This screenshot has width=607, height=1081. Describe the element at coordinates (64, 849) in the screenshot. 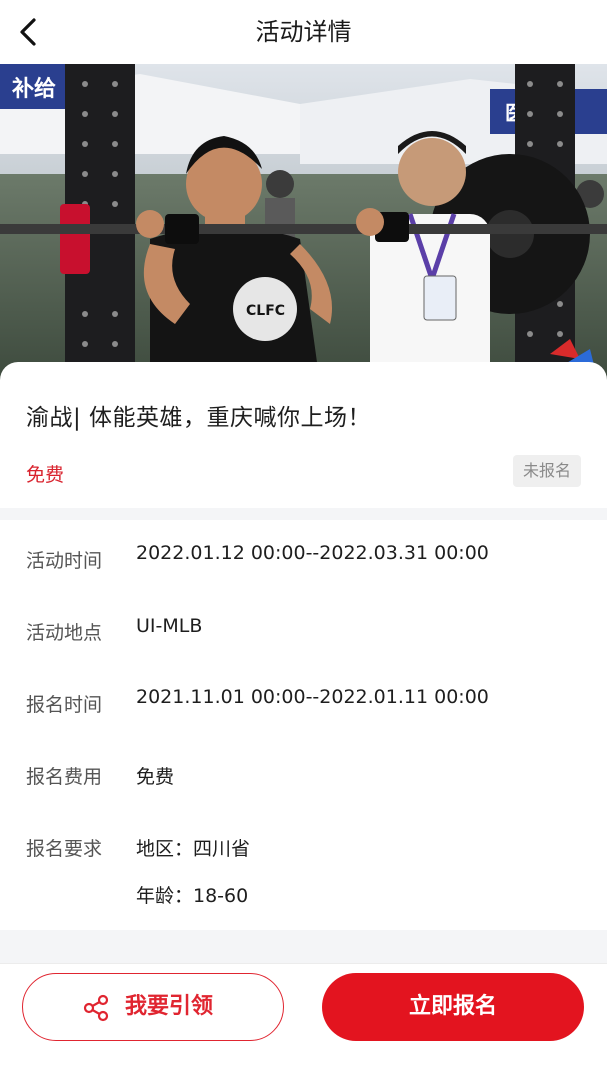

I see `detail-label-requirements: 报名要求` at that location.